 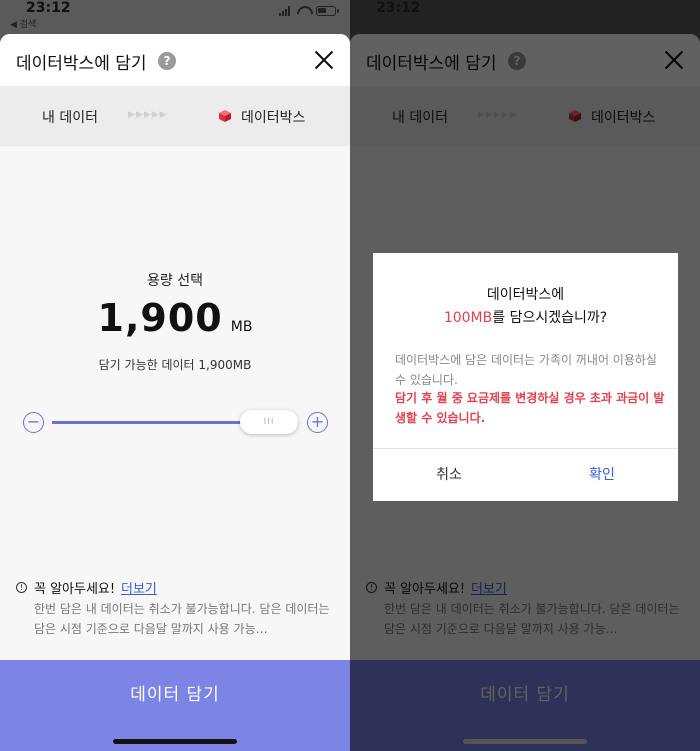 What do you see at coordinates (317, 422) in the screenshot?
I see `increase-button: +` at bounding box center [317, 422].